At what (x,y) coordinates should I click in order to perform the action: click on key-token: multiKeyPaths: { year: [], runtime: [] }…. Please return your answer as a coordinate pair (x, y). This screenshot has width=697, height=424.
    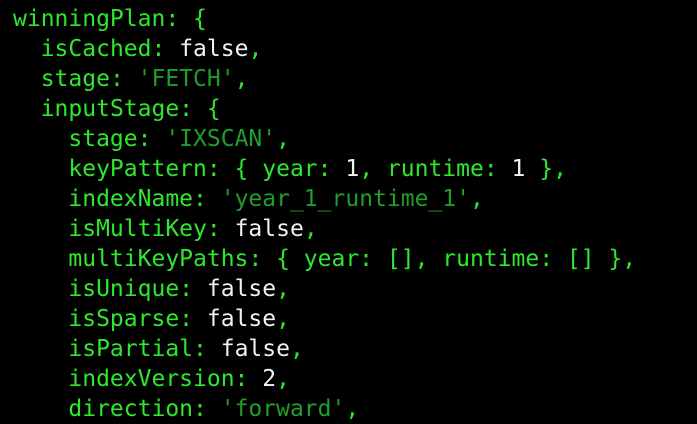
    Looking at the image, I should click on (352, 259).